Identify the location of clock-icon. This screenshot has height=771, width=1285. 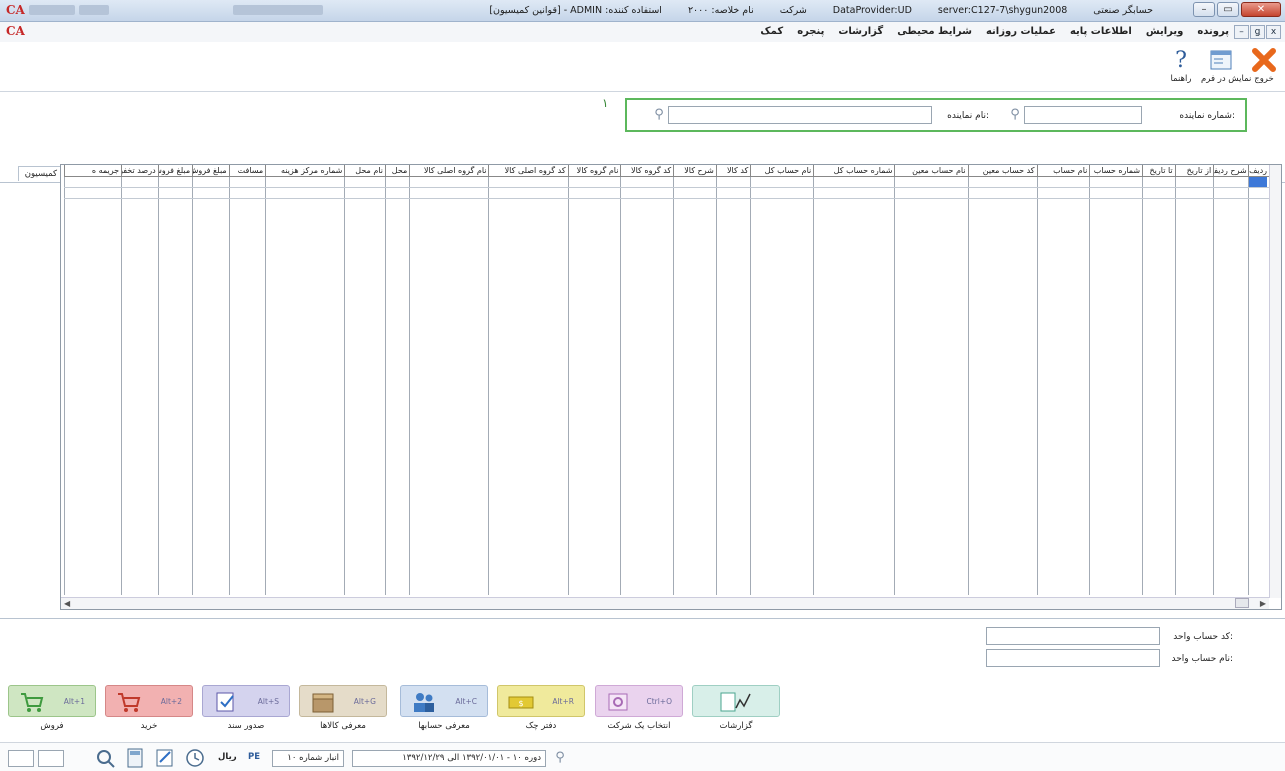
(195, 758).